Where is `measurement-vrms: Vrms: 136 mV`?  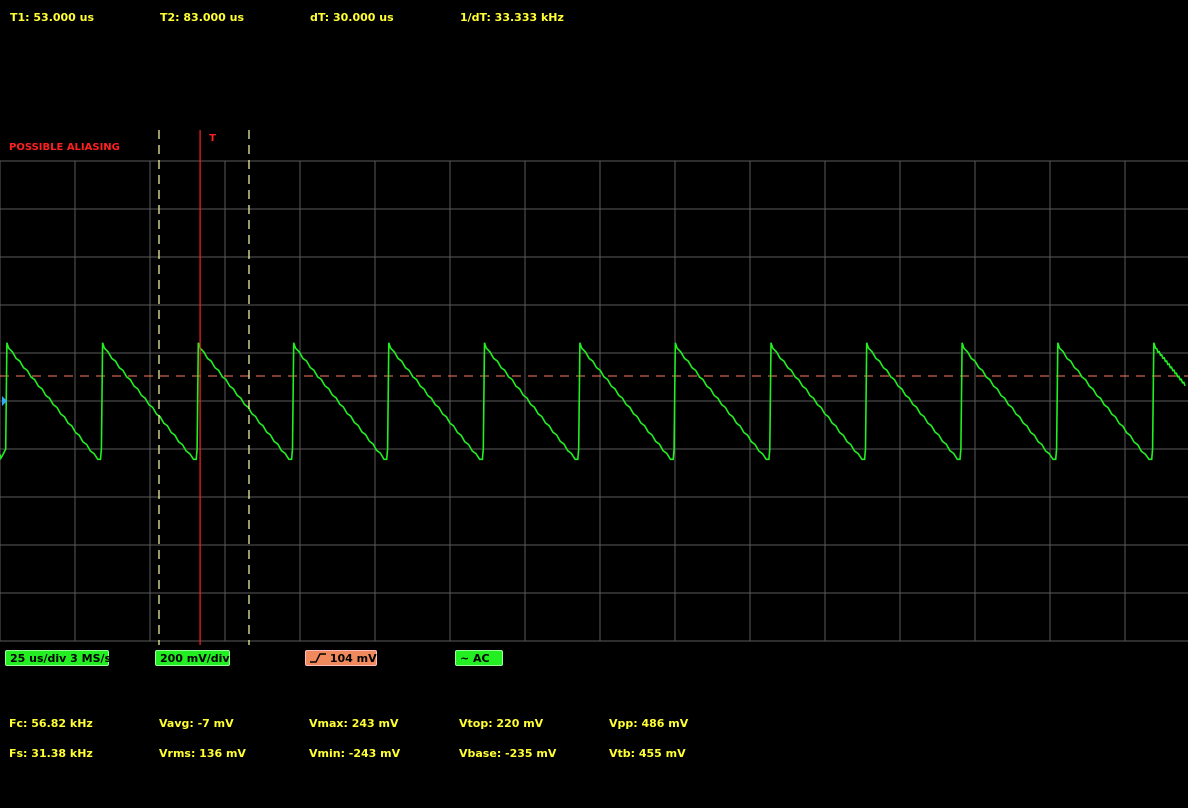 measurement-vrms: Vrms: 136 mV is located at coordinates (202, 753).